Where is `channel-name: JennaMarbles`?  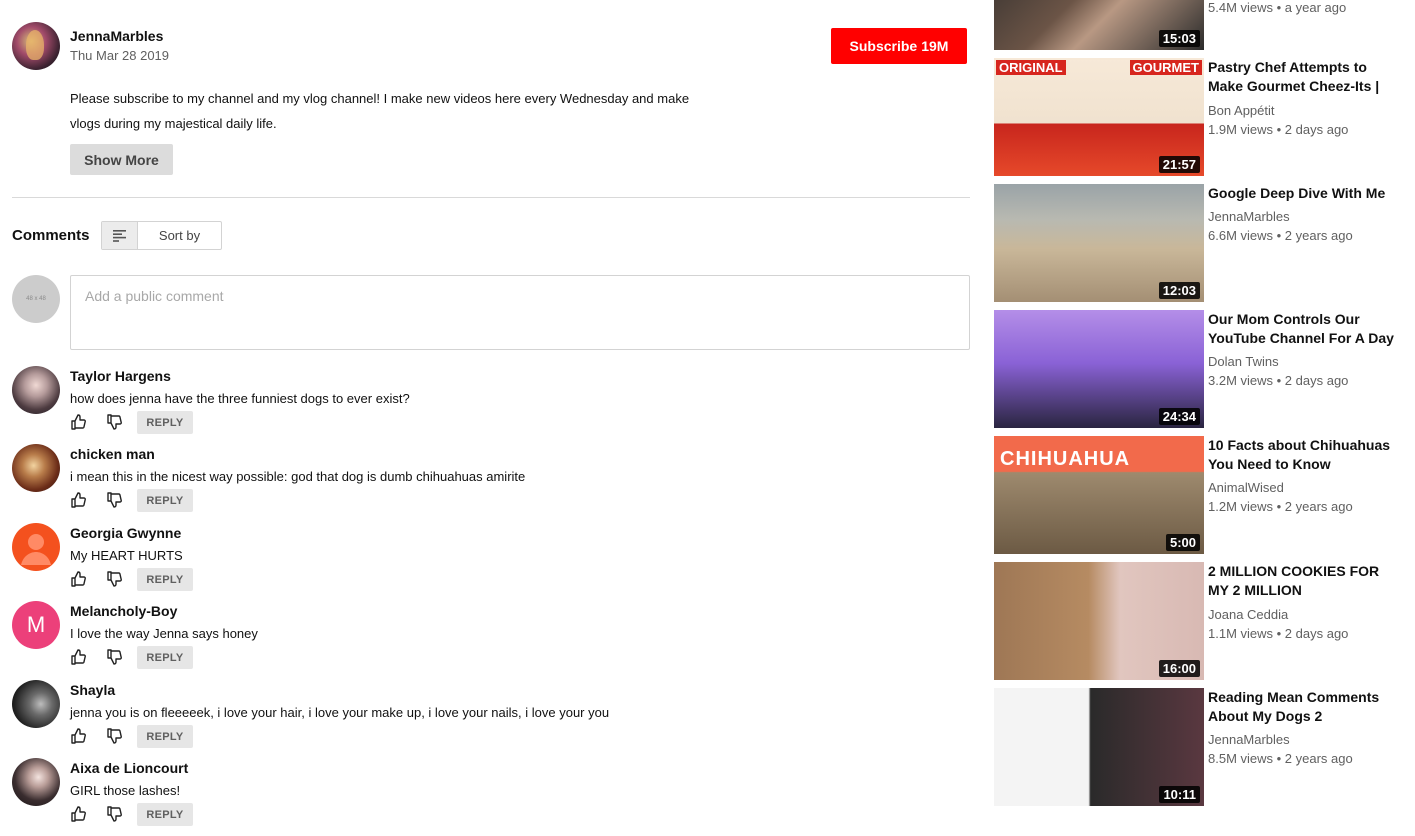 channel-name: JennaMarbles is located at coordinates (116, 36).